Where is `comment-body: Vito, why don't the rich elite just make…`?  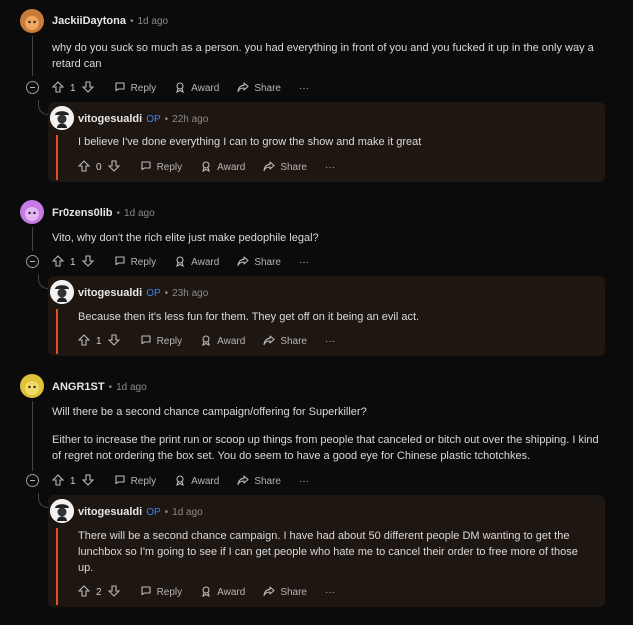 comment-body: Vito, why don't the rich elite just make… is located at coordinates (326, 238).